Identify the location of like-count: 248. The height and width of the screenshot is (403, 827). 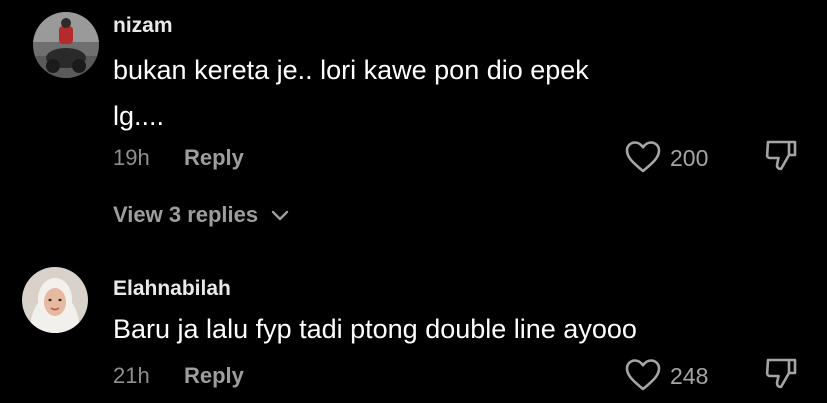
(689, 376).